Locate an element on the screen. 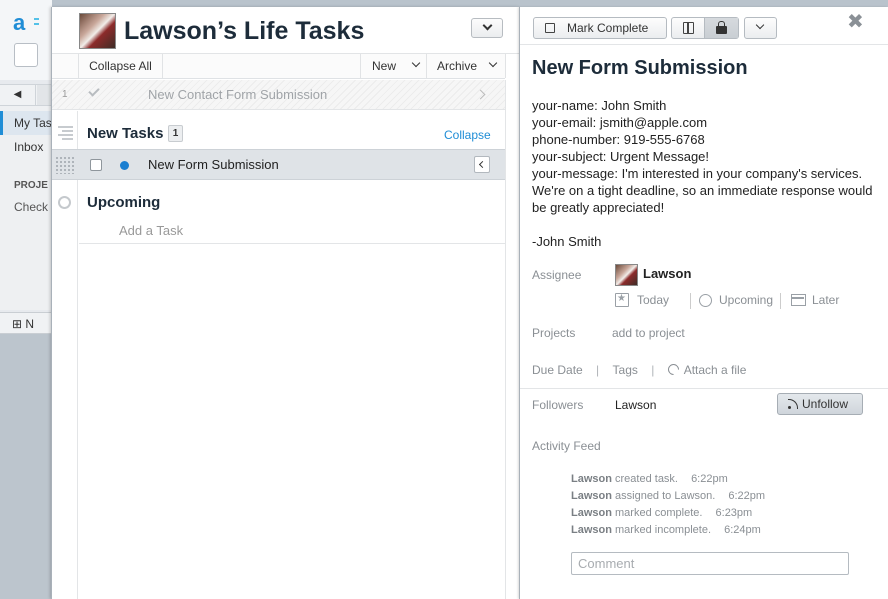 This screenshot has width=888, height=599. schedule-today-label: Today is located at coordinates (653, 300).